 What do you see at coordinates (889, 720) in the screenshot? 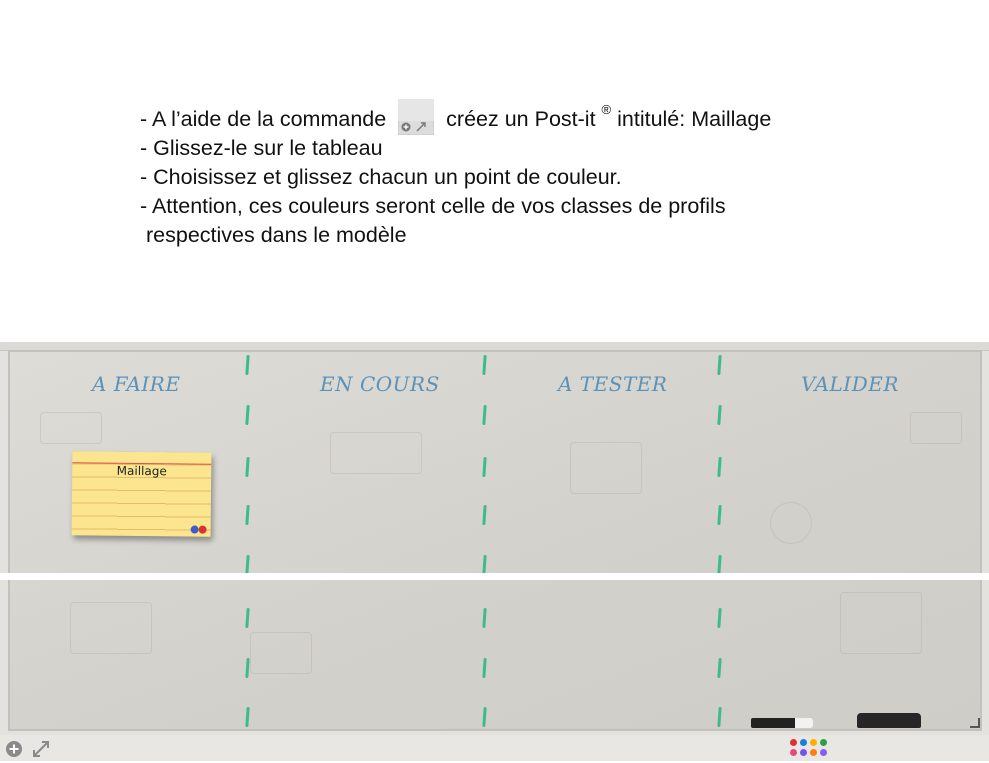
I see `eraser-tool` at bounding box center [889, 720].